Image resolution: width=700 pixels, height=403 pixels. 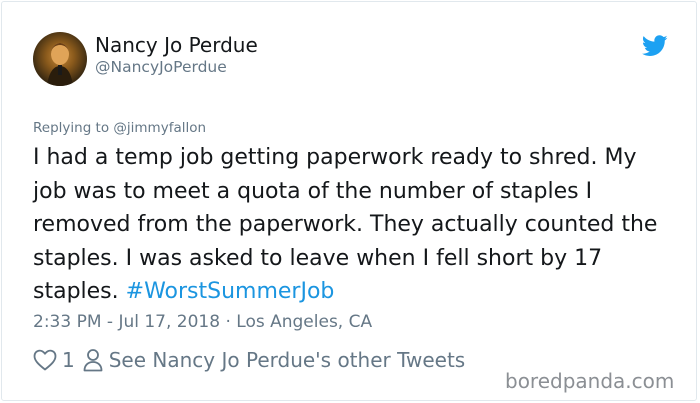 I want to click on timestamp: 2:33 PM - Jul 17, 2018, so click(x=126, y=322).